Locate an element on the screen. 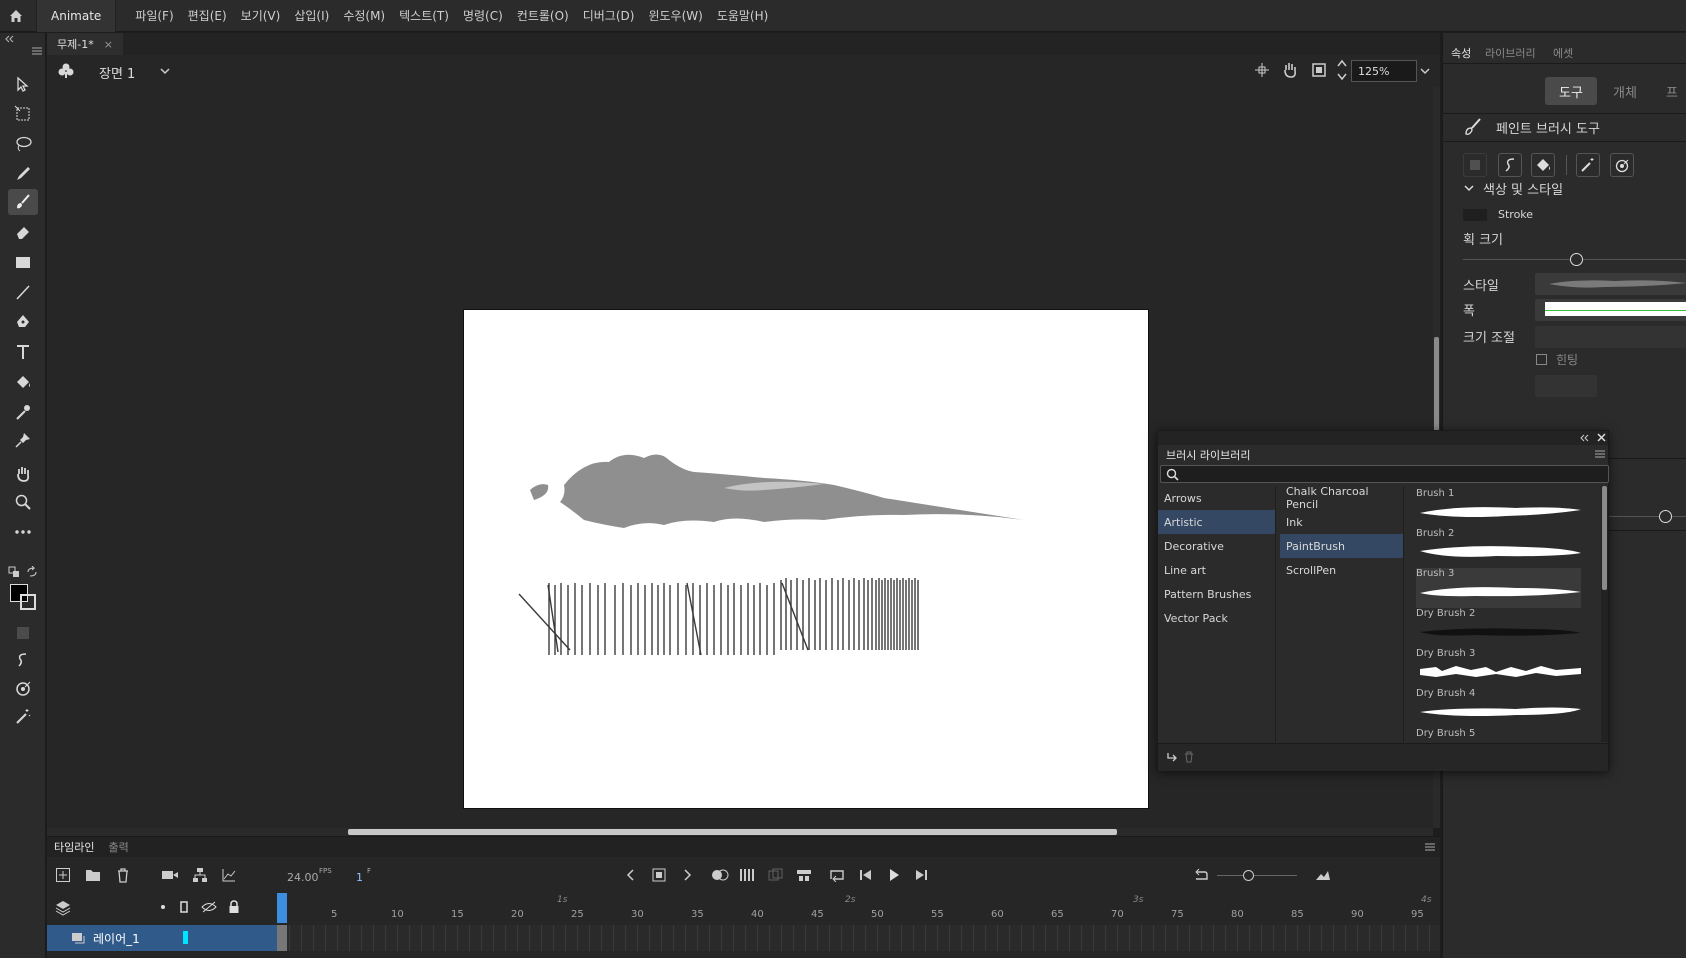  undo-history-icon is located at coordinates (1201, 875).